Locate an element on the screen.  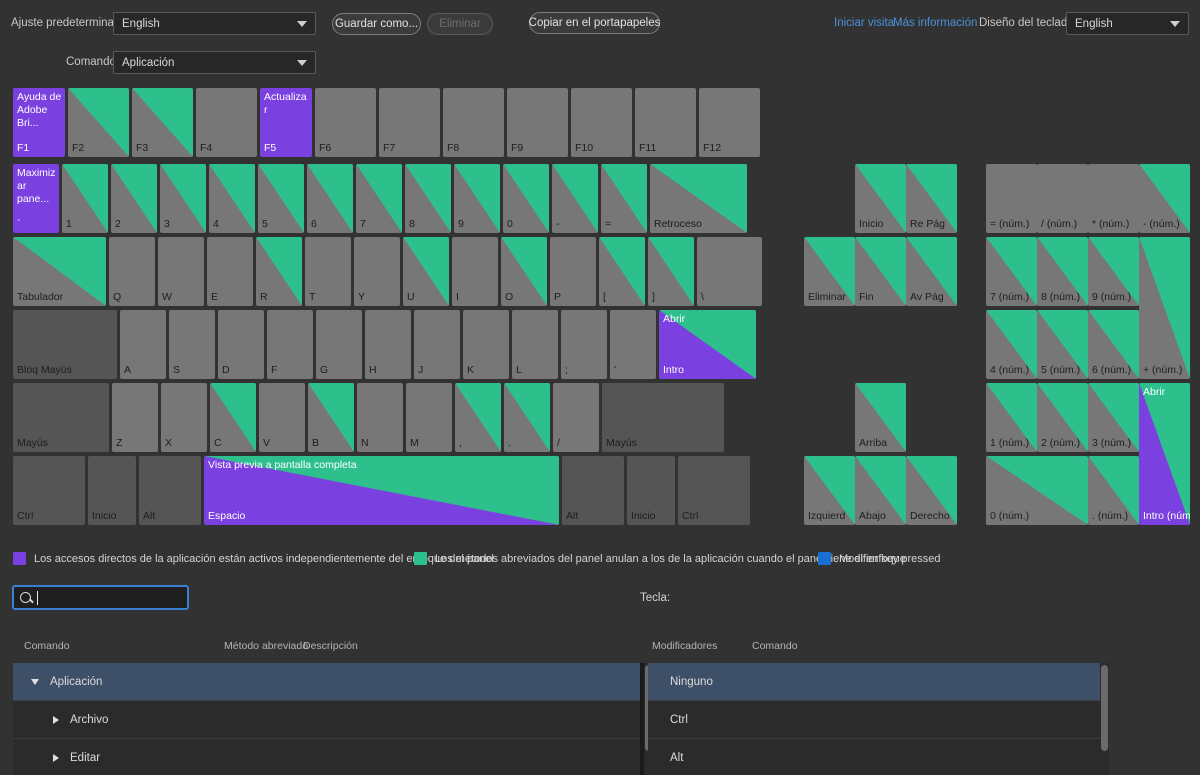
key-numpad-2: 2 (núm.) is located at coordinates (1062, 417).